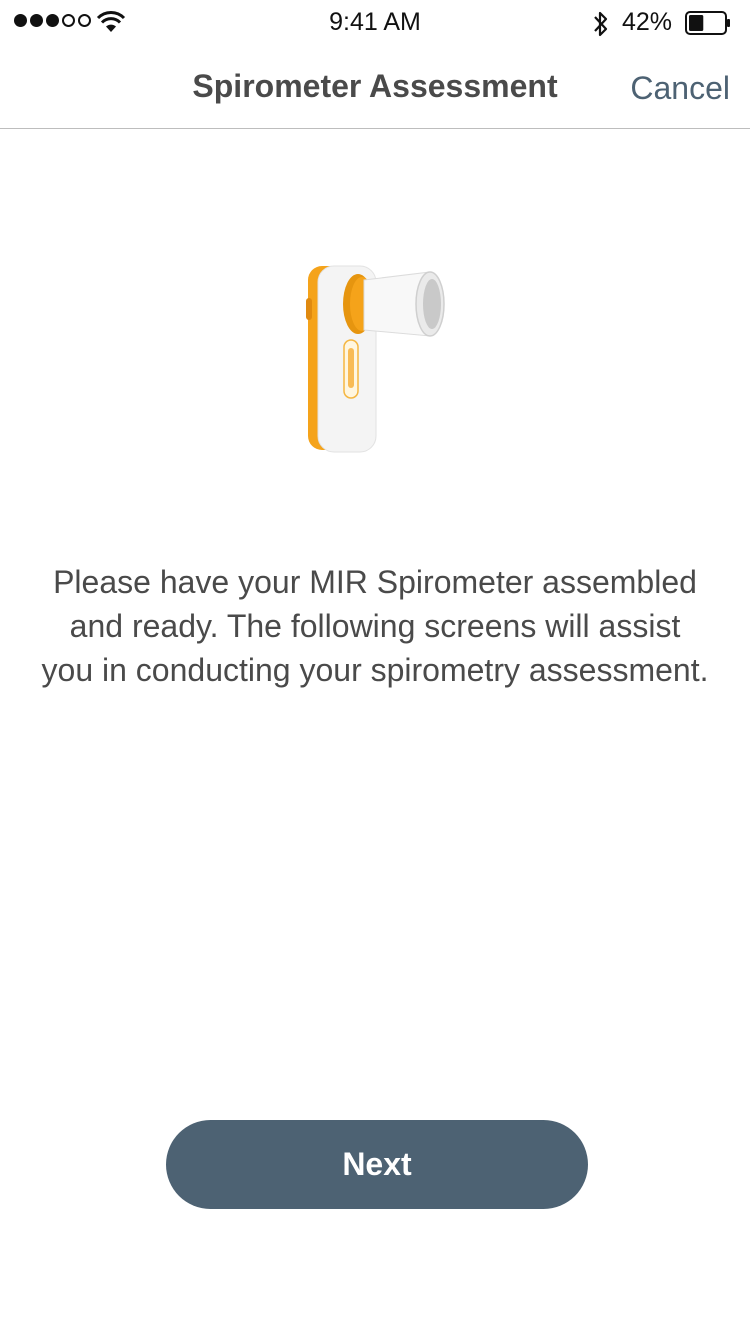  What do you see at coordinates (377, 1164) in the screenshot?
I see `next-button: Next` at bounding box center [377, 1164].